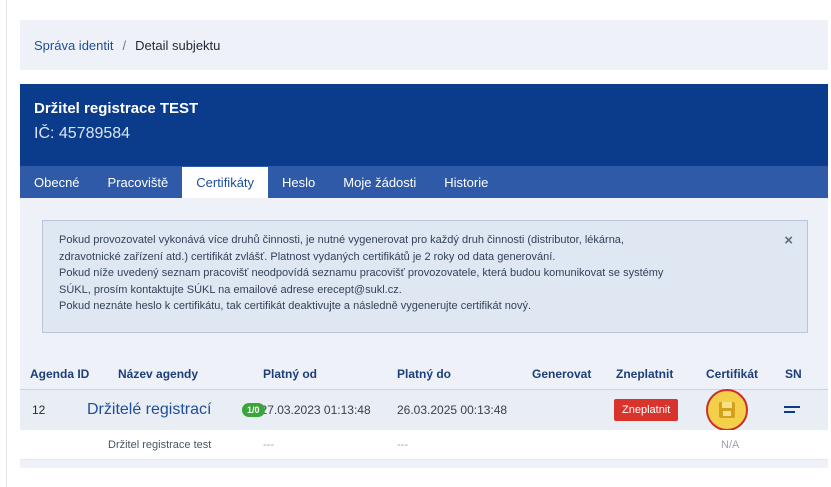 This screenshot has width=831, height=487. I want to click on tab-certificates: Certifikáty, so click(225, 182).